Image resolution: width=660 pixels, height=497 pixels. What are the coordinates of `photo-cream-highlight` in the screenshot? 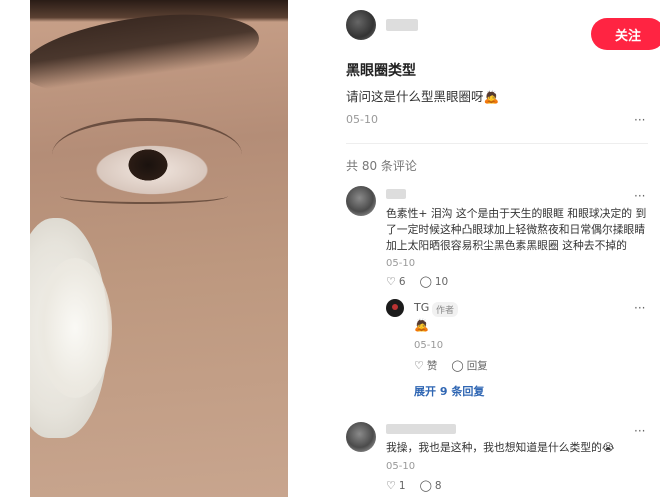 It's located at (75, 328).